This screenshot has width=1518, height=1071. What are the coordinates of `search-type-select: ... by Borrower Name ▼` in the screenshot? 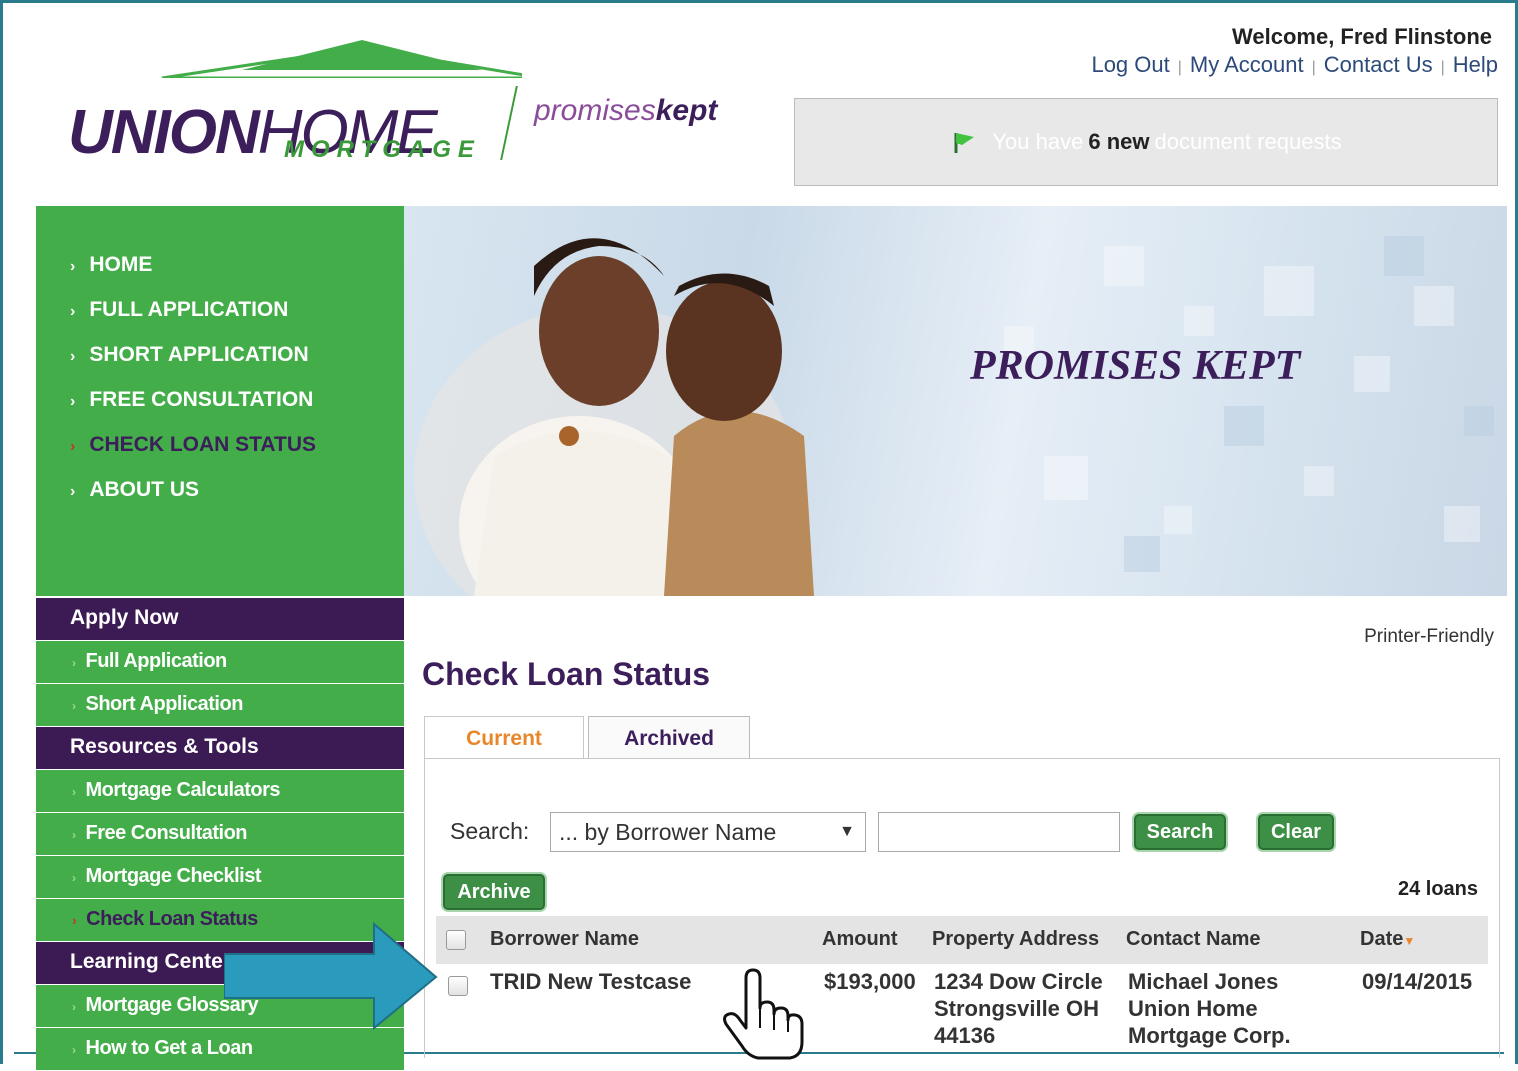 It's located at (708, 832).